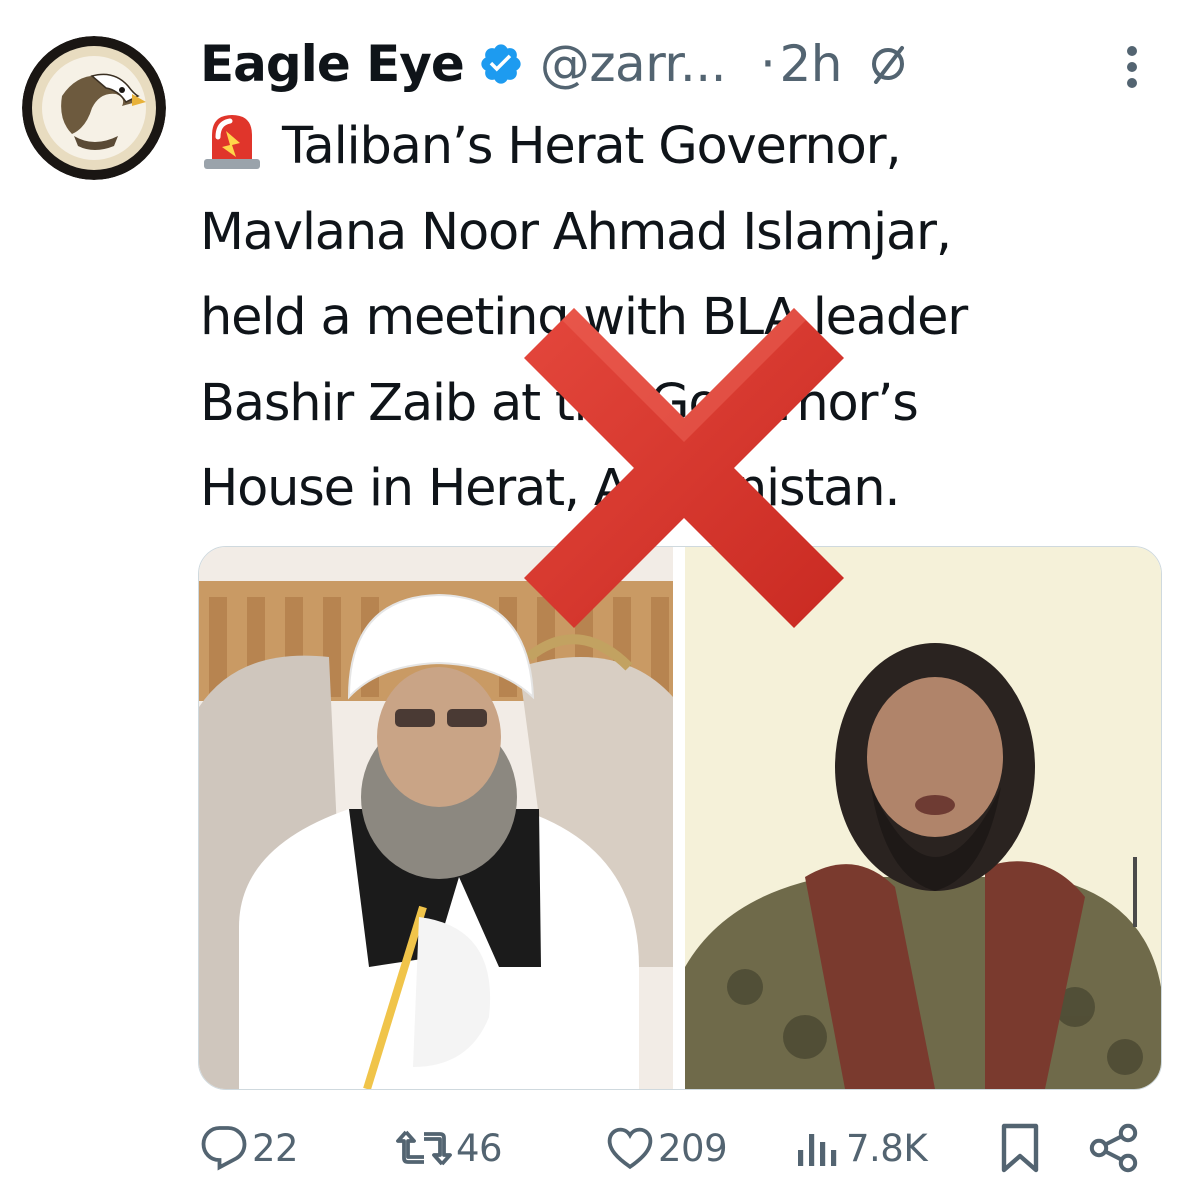 This screenshot has width=1198, height=1200. I want to click on like-count: 209, so click(693, 1148).